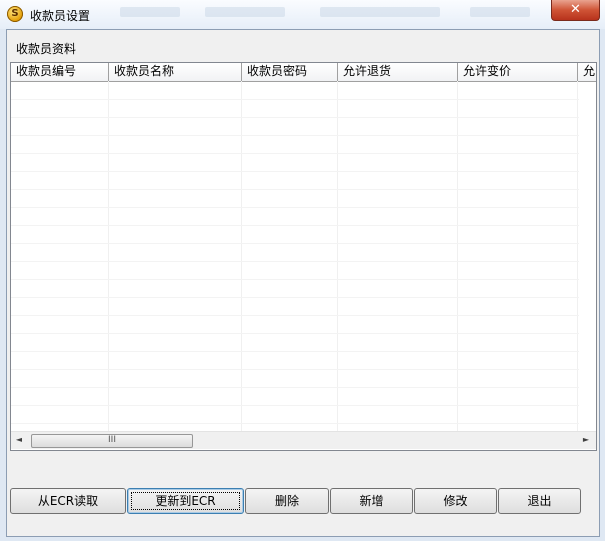 The width and height of the screenshot is (605, 541). Describe the element at coordinates (175, 72) in the screenshot. I see `column-header-cashier-name: 收款员名称` at that location.